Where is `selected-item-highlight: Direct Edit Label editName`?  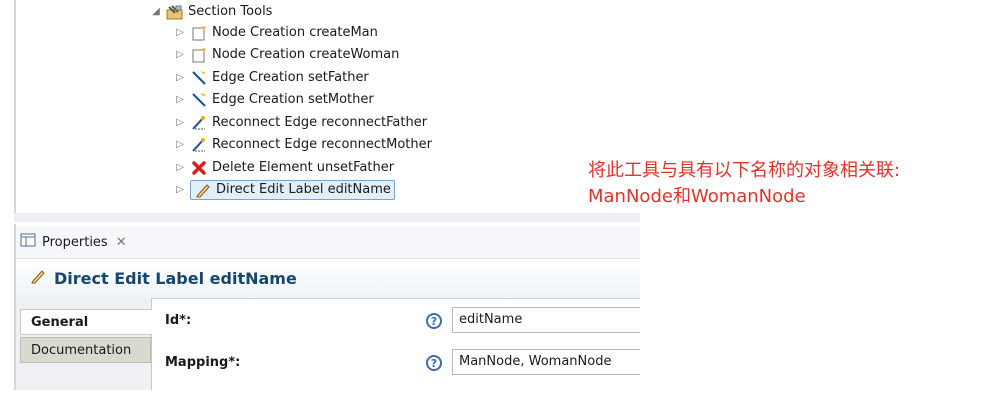 selected-item-highlight: Direct Edit Label editName is located at coordinates (292, 190).